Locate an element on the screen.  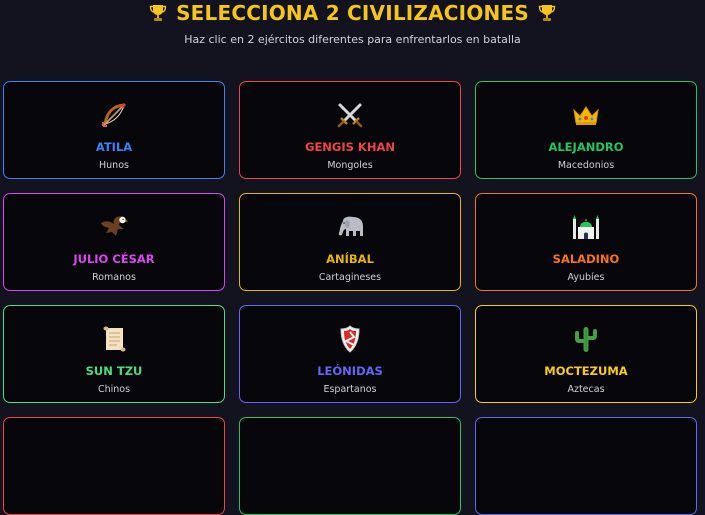
cactus-icon is located at coordinates (586, 339).